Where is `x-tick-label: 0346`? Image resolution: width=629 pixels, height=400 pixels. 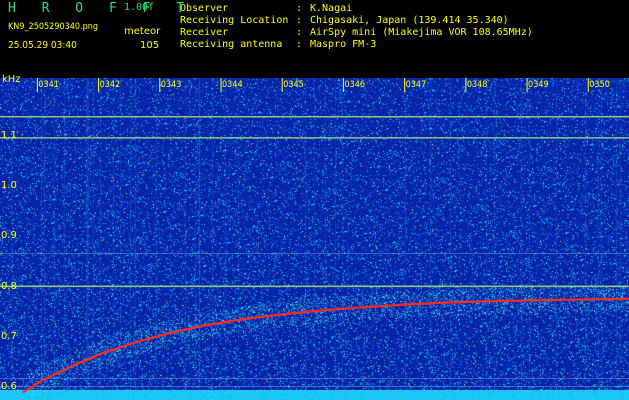 x-tick-label: 0346 is located at coordinates (355, 85).